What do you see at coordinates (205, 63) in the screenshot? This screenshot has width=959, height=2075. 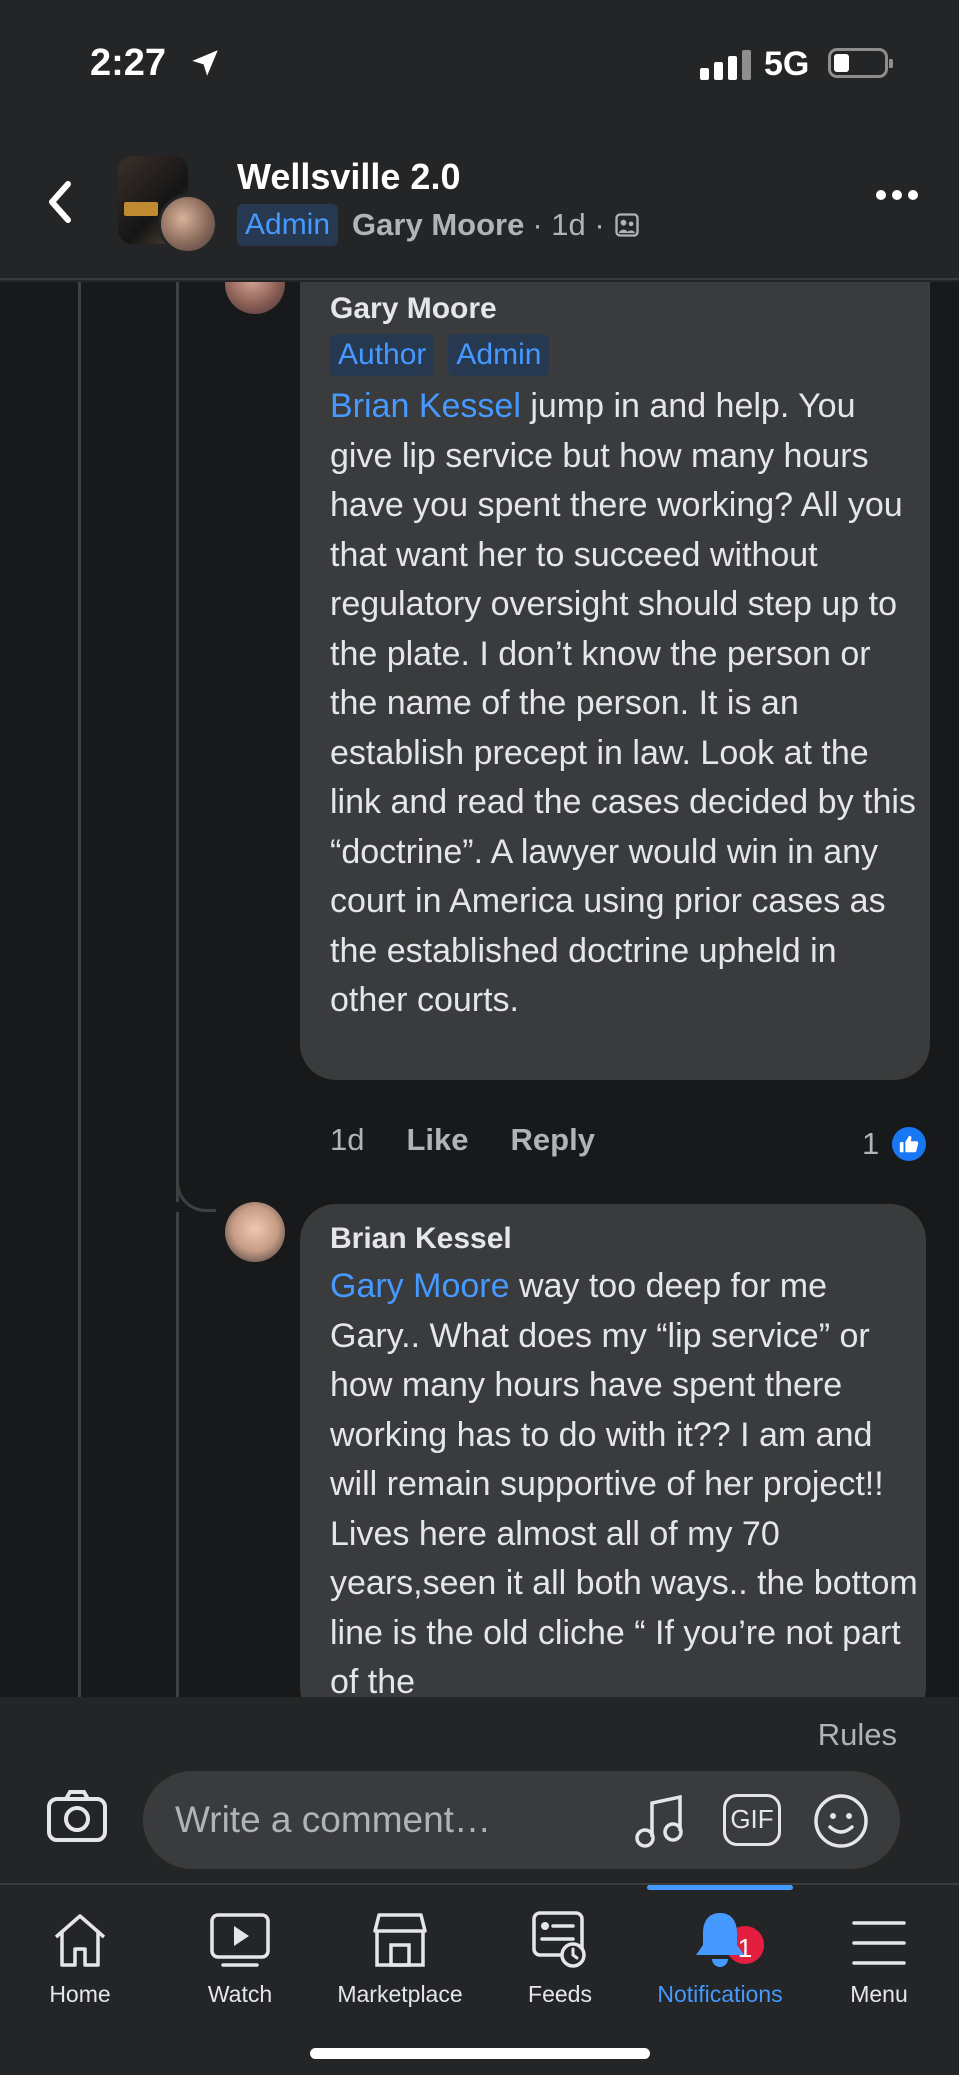 I see `location-arrow-icon` at bounding box center [205, 63].